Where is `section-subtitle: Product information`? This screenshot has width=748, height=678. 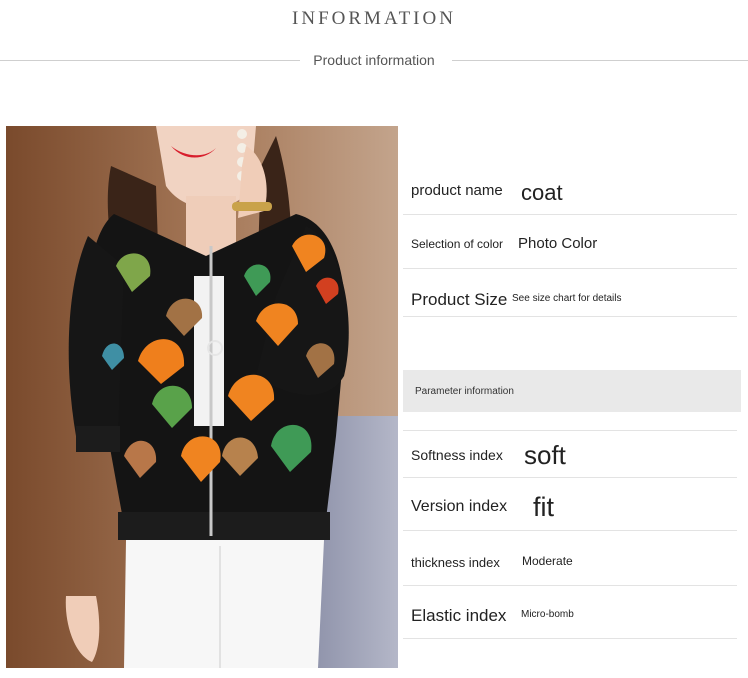
section-subtitle: Product information is located at coordinates (374, 60).